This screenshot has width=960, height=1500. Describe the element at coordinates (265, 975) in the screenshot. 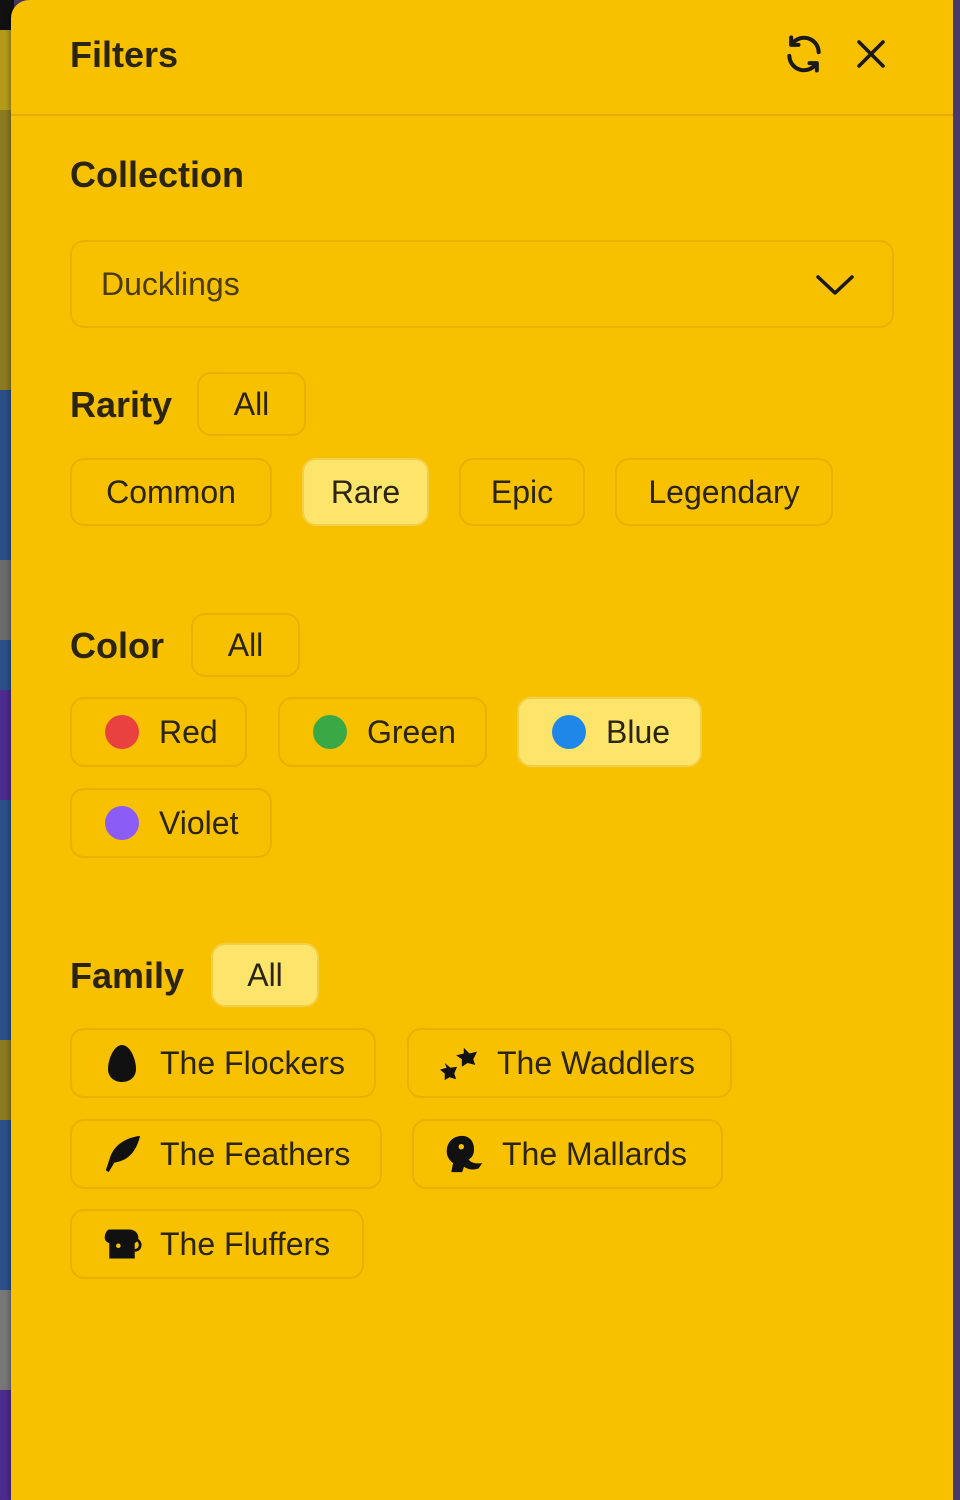

I see `family-all-button: All` at that location.